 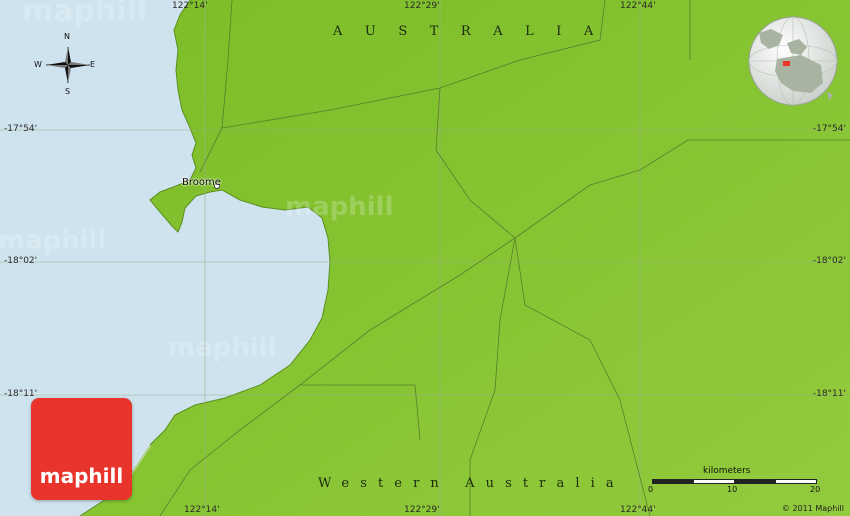 What do you see at coordinates (474, 31) in the screenshot?
I see `country-label: AUSTRALIA` at bounding box center [474, 31].